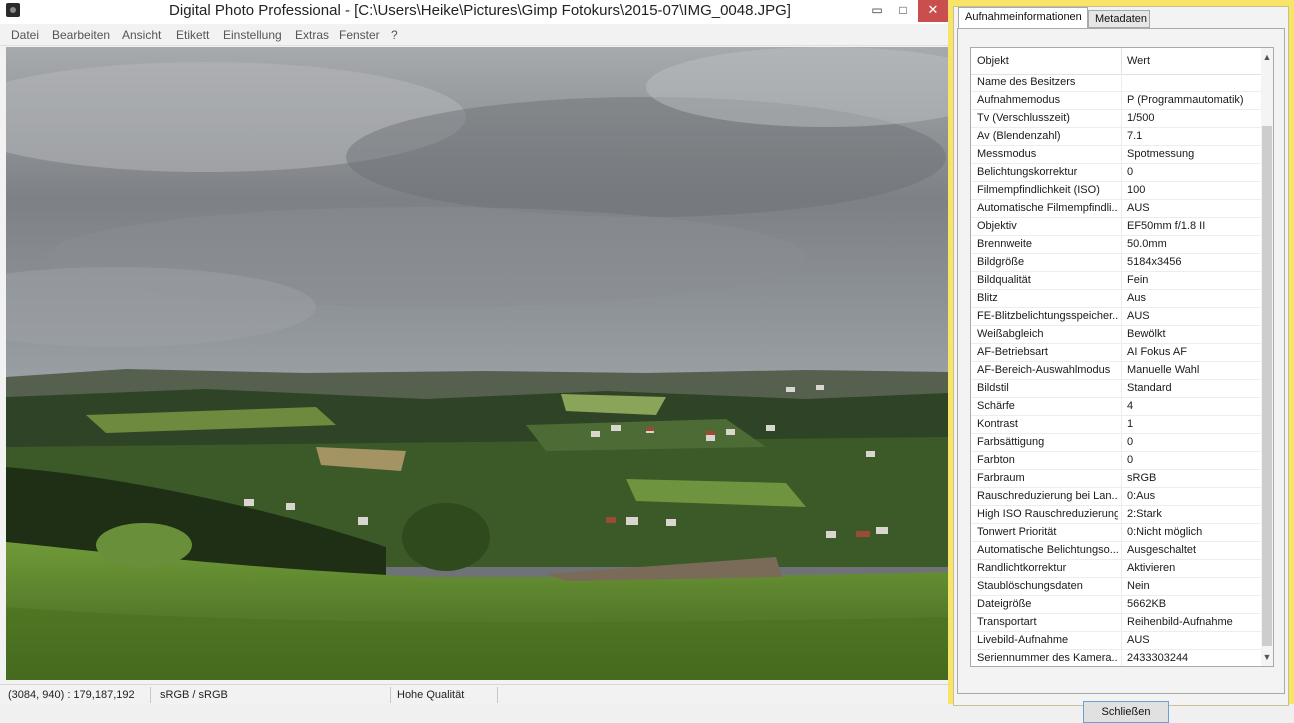 The height and width of the screenshot is (723, 1294). Describe the element at coordinates (141, 35) in the screenshot. I see `menu-ansicht: Ansicht` at that location.